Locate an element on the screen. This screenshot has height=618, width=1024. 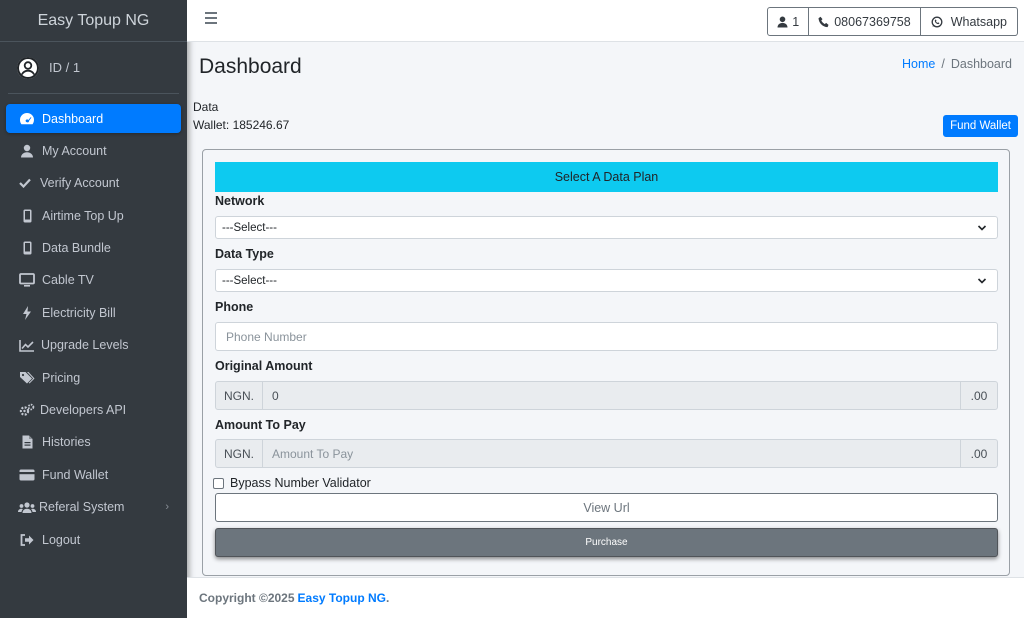
purchase-button: Purchase is located at coordinates (606, 542).